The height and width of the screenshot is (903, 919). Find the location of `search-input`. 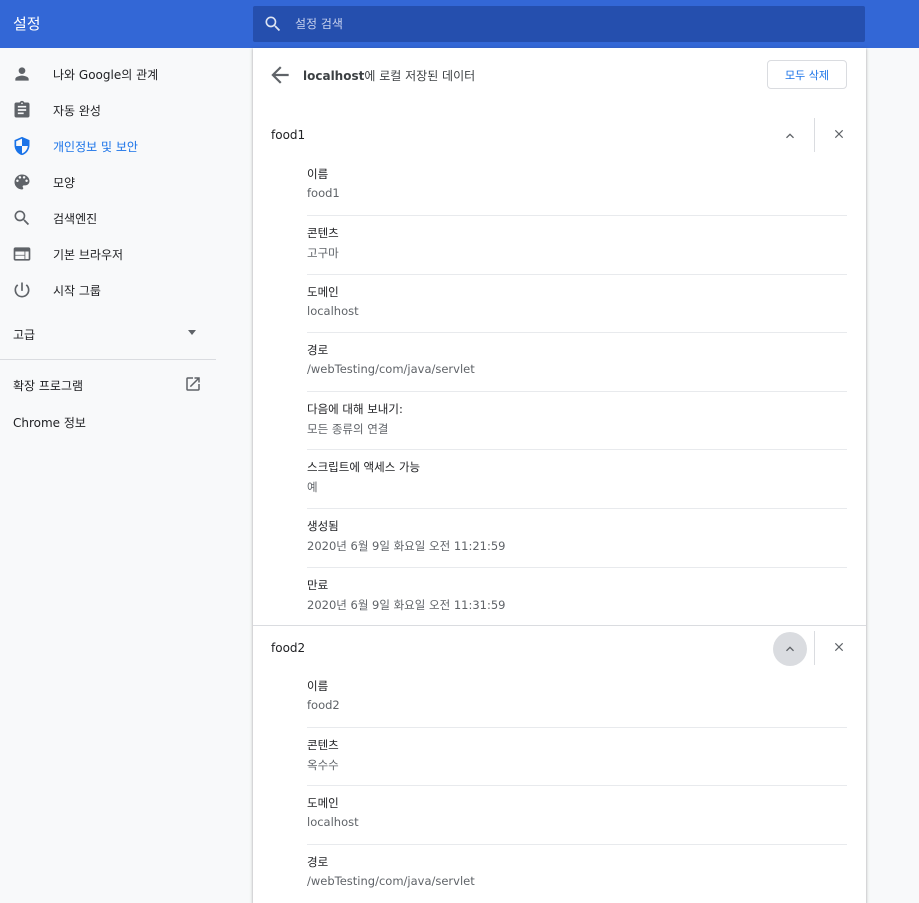

search-input is located at coordinates (565, 24).